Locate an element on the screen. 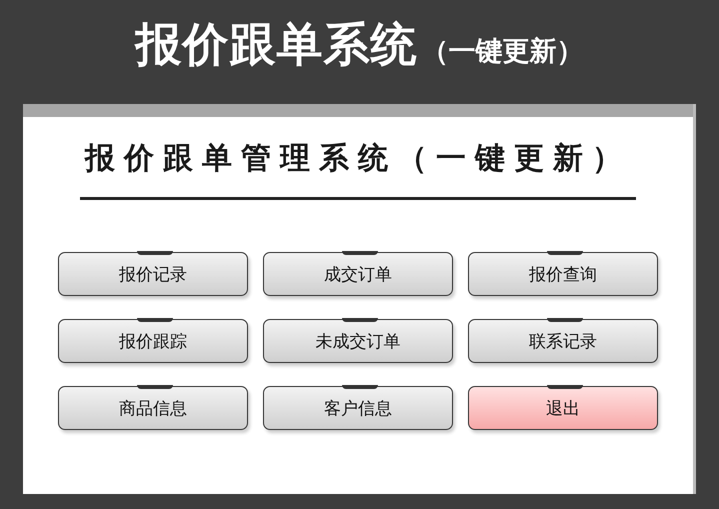 The height and width of the screenshot is (509, 719). panel-title: 报价跟单管理系统（一键更新） is located at coordinates (357, 159).